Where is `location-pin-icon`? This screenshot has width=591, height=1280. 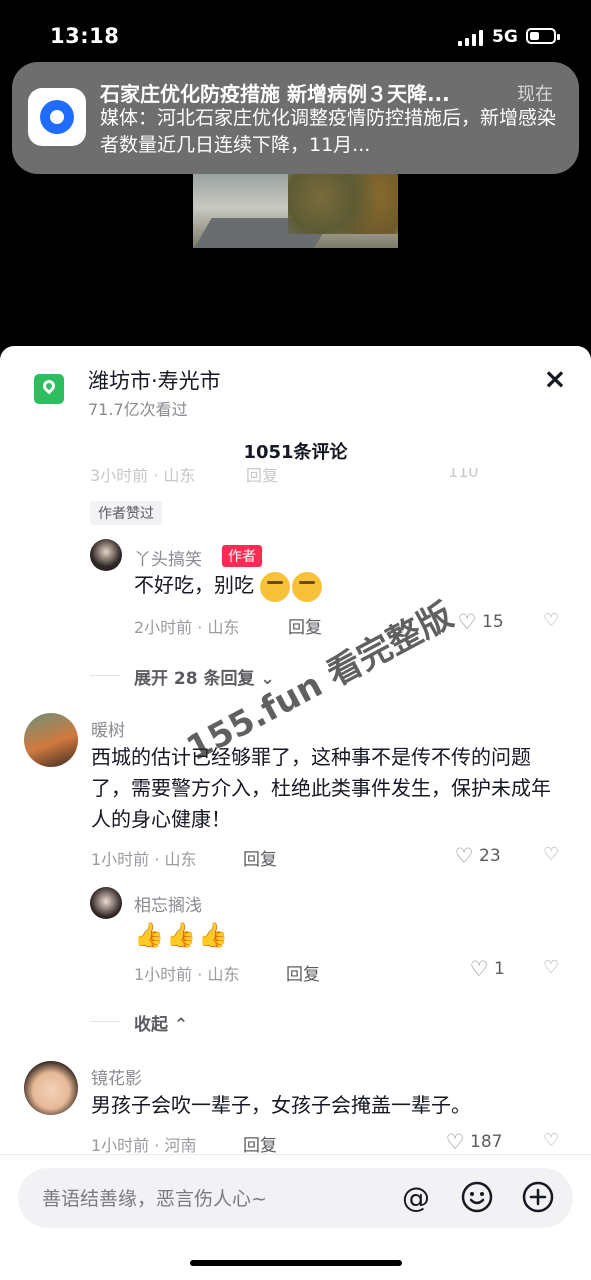
location-pin-icon is located at coordinates (49, 389).